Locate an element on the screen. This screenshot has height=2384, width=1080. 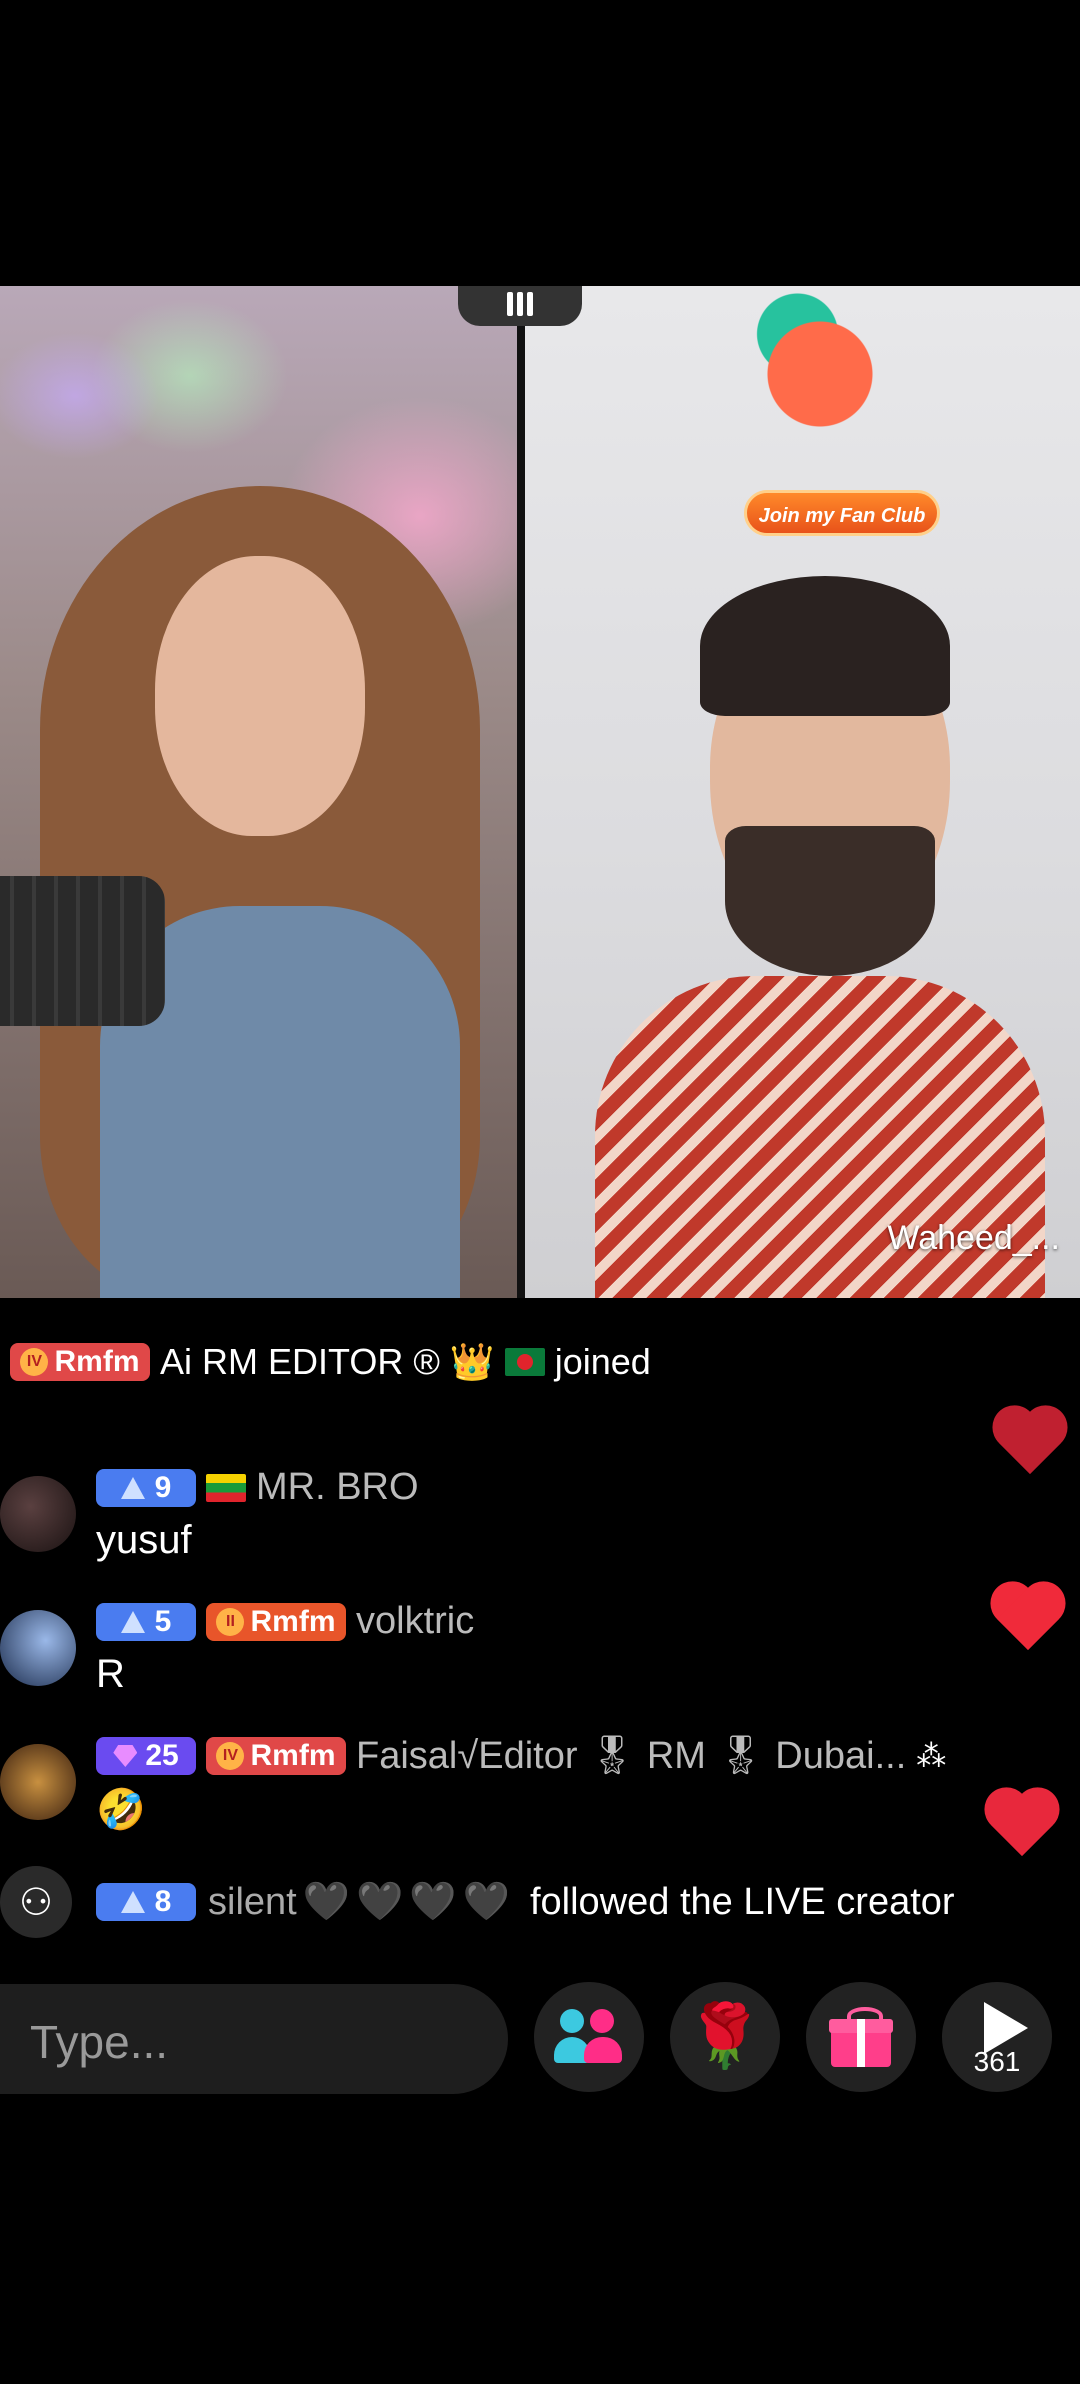
gift-button is located at coordinates (861, 2037).